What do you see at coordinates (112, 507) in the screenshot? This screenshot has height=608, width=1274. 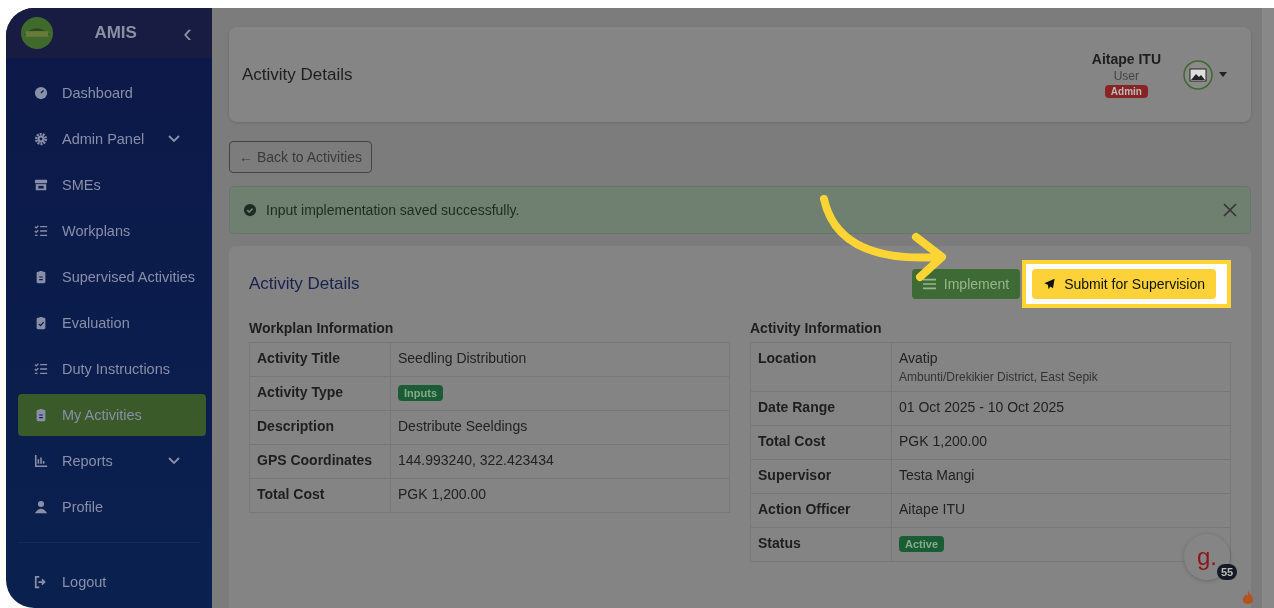 I see `nav-item: Profile` at bounding box center [112, 507].